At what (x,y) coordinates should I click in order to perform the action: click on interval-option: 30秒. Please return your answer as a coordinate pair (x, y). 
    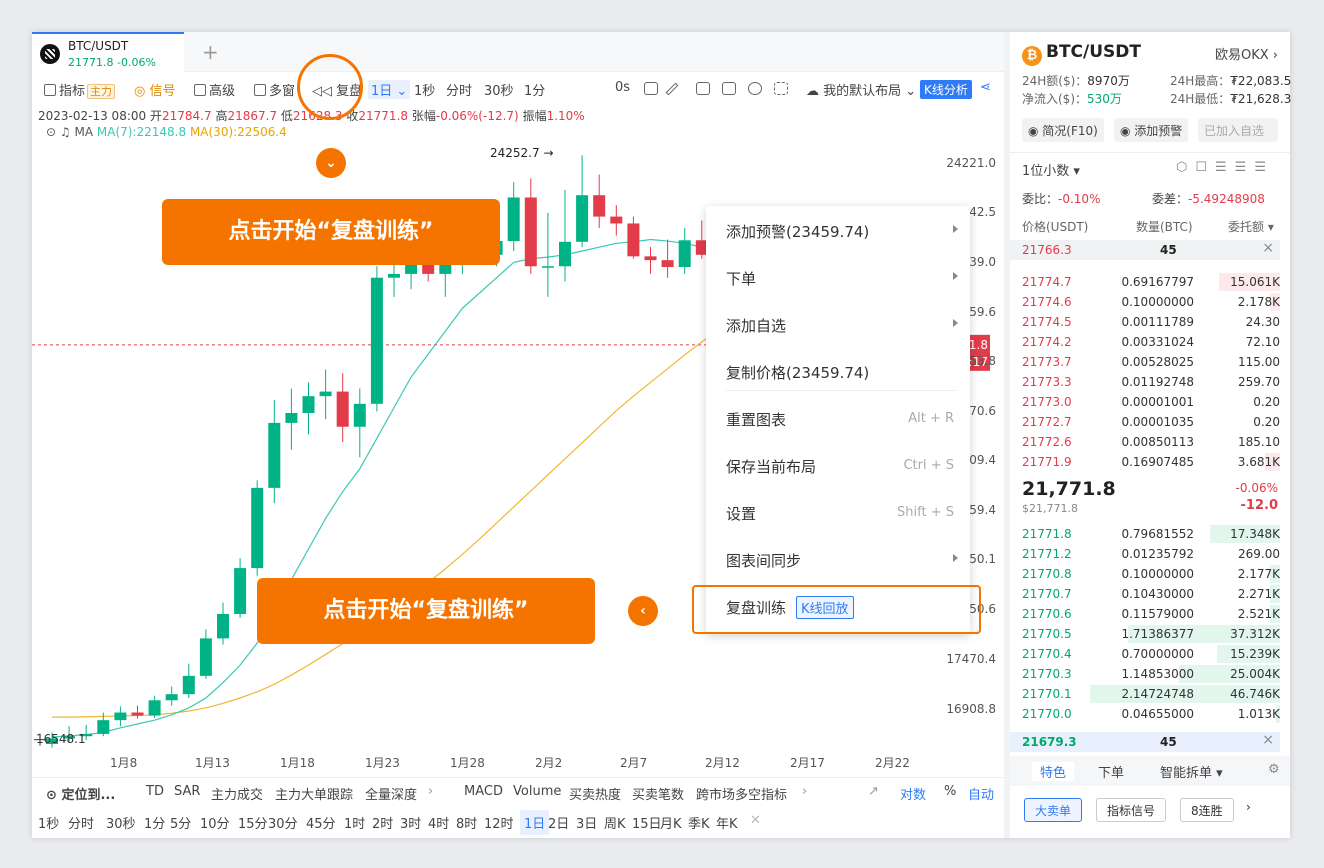
    Looking at the image, I should click on (121, 822).